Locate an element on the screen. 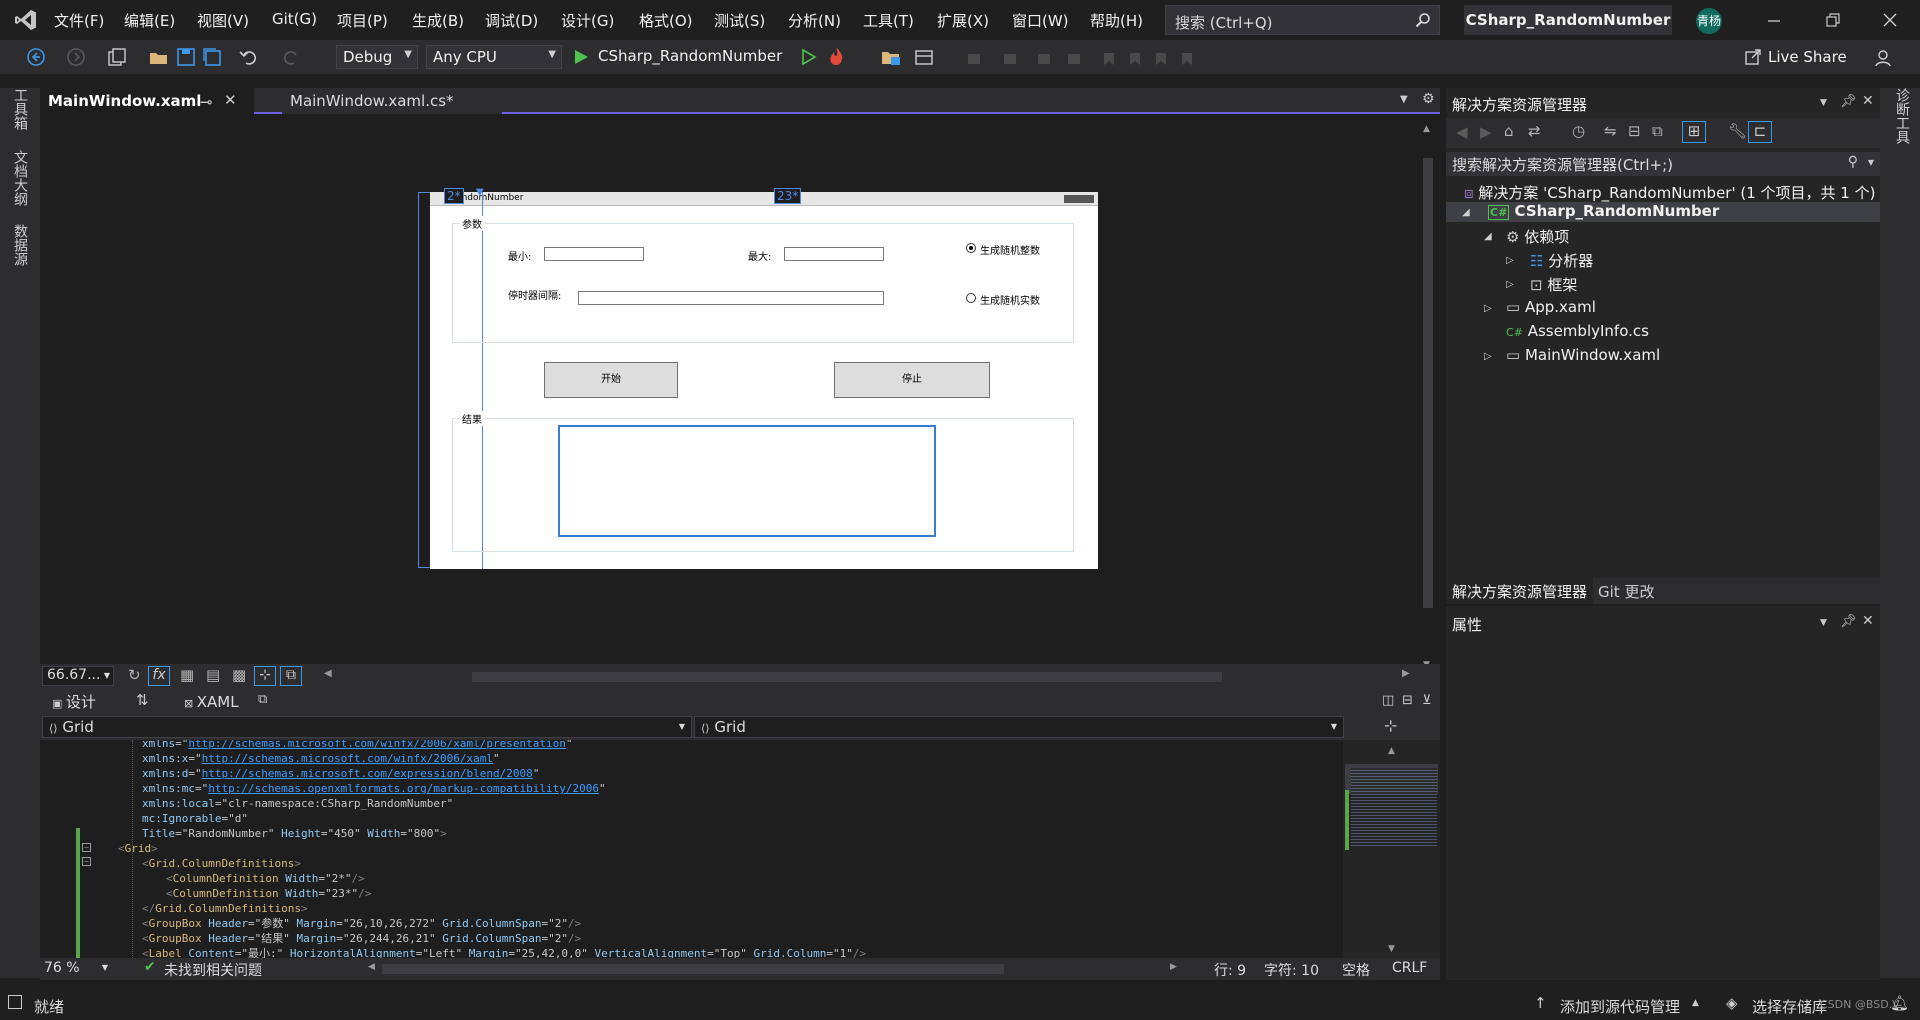 This screenshot has width=1920, height=1020. menu-item: 分析(N) is located at coordinates (814, 20).